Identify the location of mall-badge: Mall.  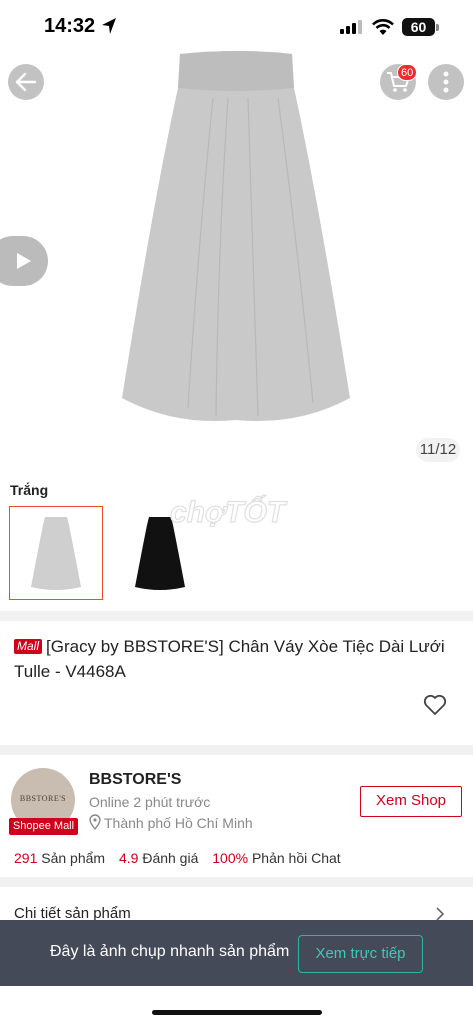
(28, 646).